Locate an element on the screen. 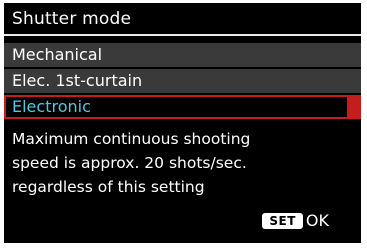  description-line: regardless of this setting is located at coordinates (108, 187).